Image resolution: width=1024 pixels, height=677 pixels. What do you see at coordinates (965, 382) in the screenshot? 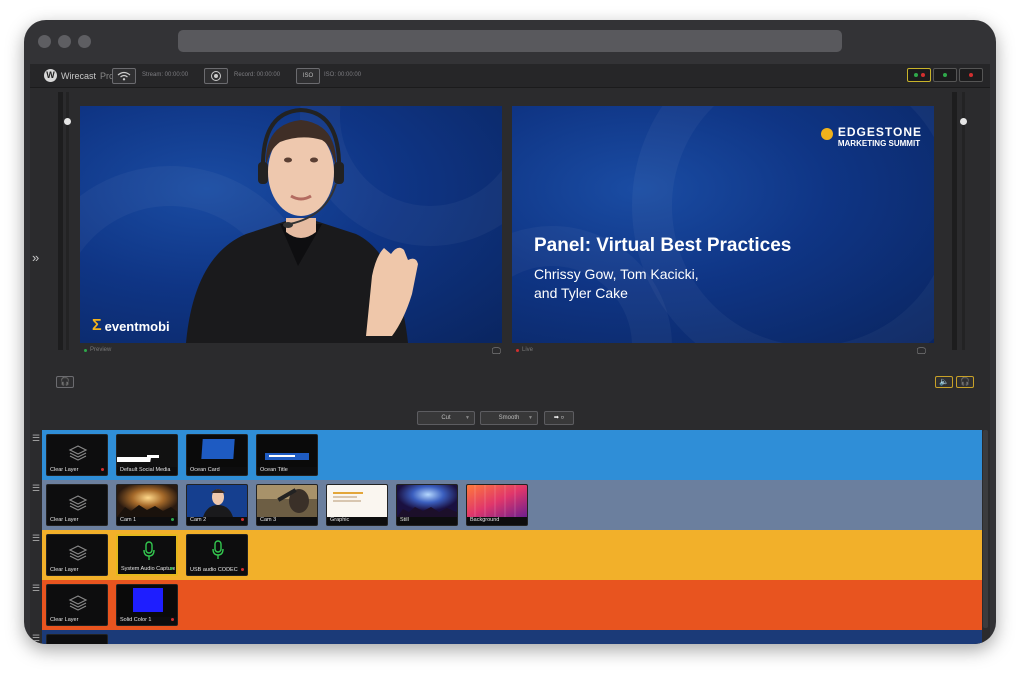
I see `headphones-button-right: 🎧` at bounding box center [965, 382].